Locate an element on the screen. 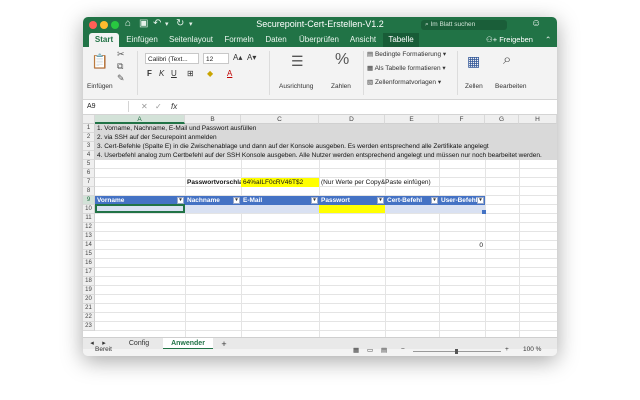  tab-ansicht: Ansicht is located at coordinates (363, 40).